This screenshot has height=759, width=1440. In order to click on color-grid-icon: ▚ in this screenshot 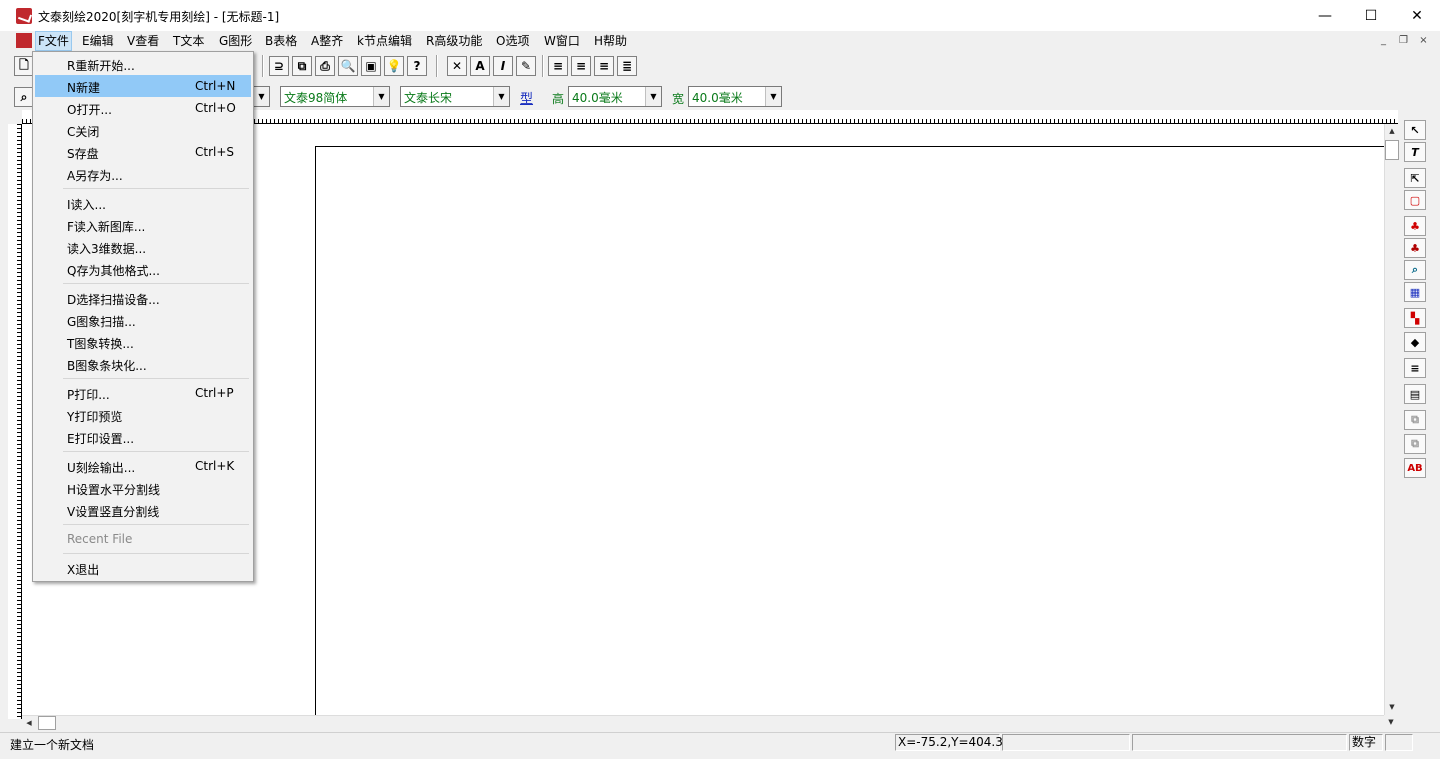, I will do `click(1415, 318)`.